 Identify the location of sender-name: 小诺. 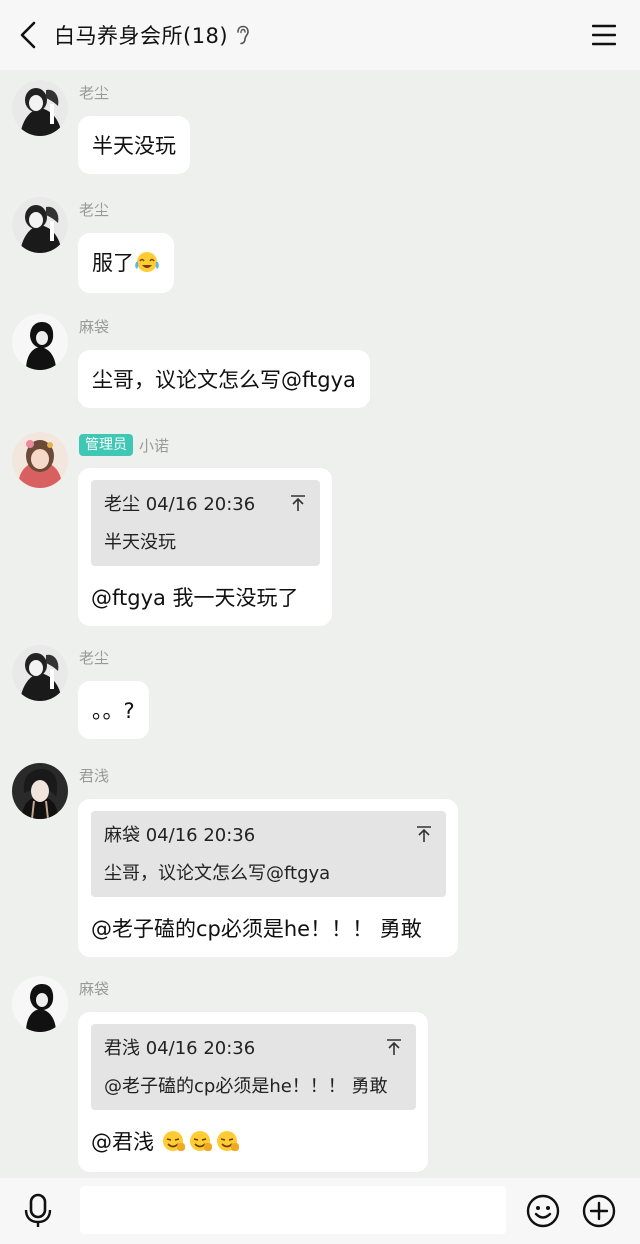
(154, 445).